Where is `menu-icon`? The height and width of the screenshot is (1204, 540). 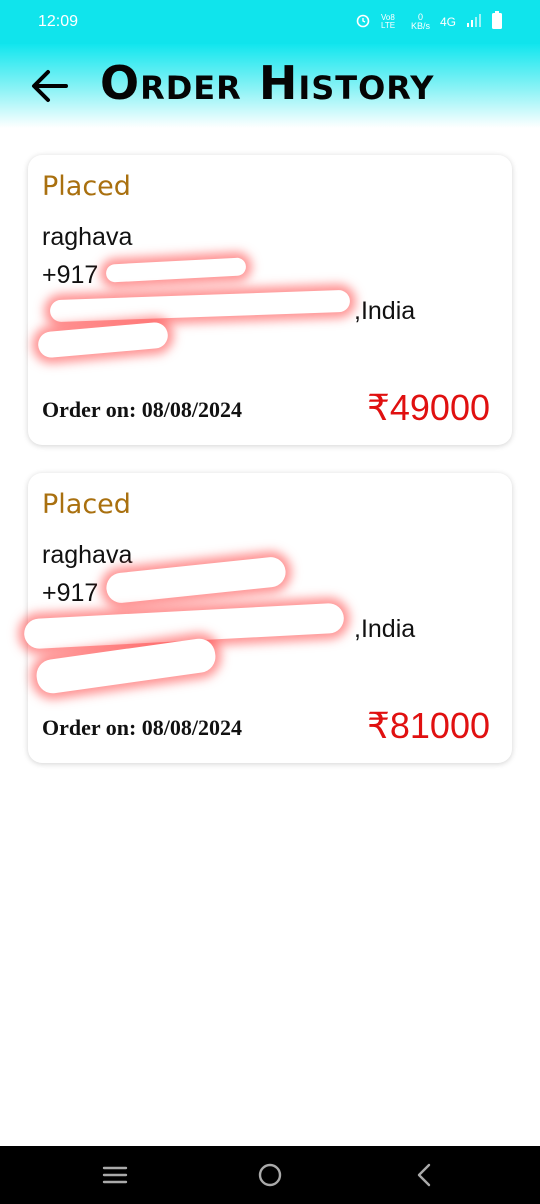 menu-icon is located at coordinates (115, 1175).